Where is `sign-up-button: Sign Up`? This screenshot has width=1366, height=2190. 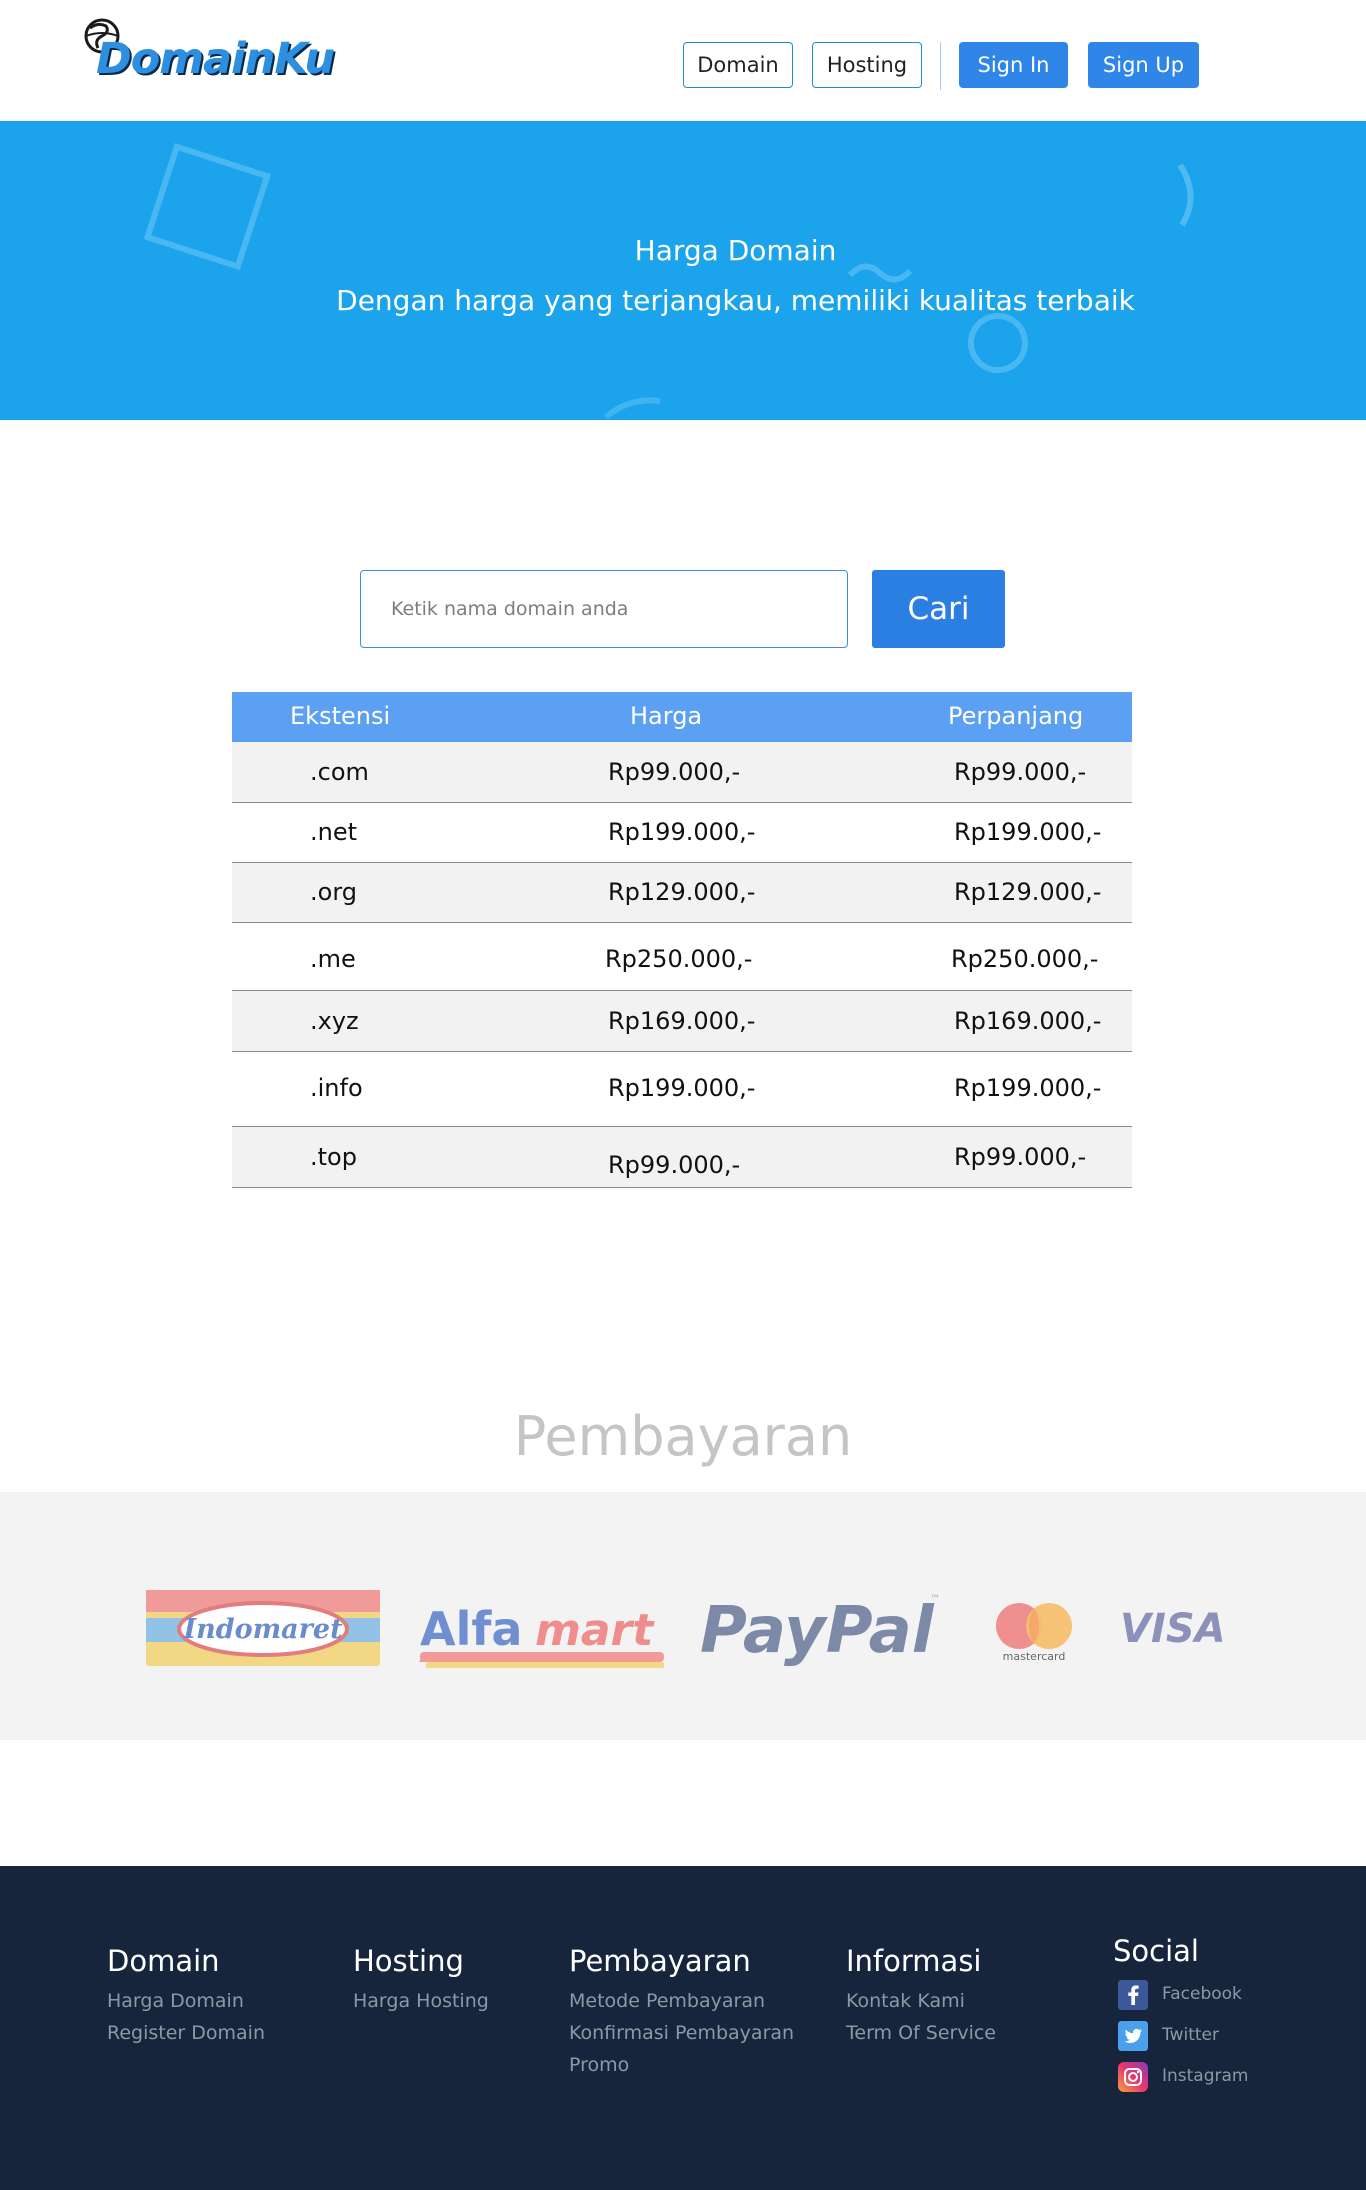 sign-up-button: Sign Up is located at coordinates (1143, 65).